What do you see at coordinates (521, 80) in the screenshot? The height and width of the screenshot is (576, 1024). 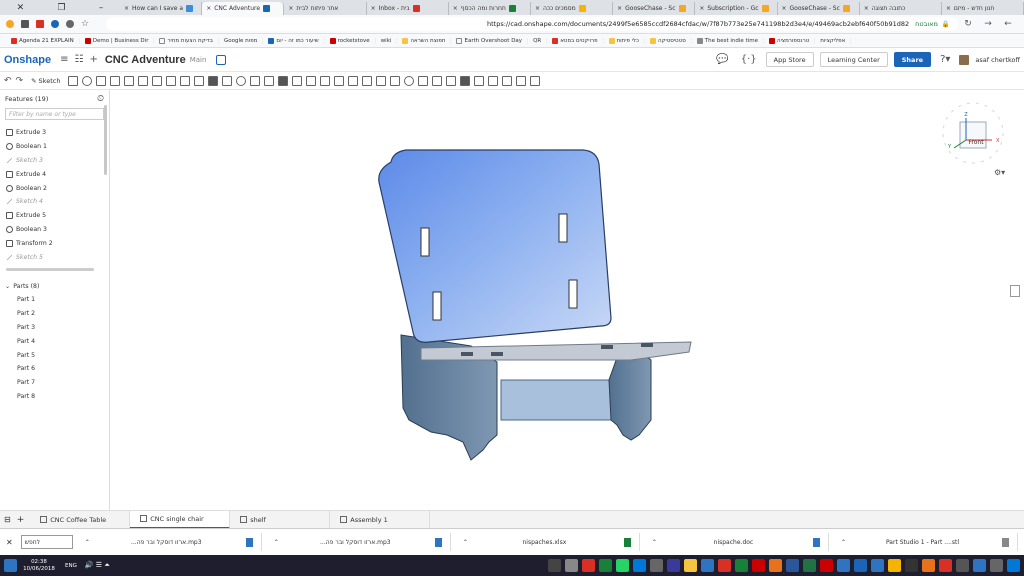 I see `fs-icon` at bounding box center [521, 80].